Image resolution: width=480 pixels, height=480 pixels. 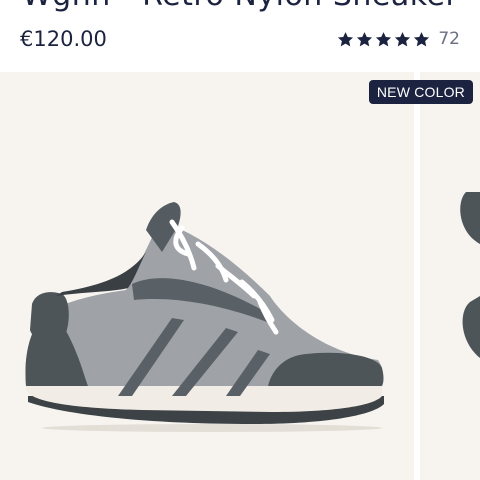 I want to click on new-color-badge: NEW COLOR, so click(x=420, y=92).